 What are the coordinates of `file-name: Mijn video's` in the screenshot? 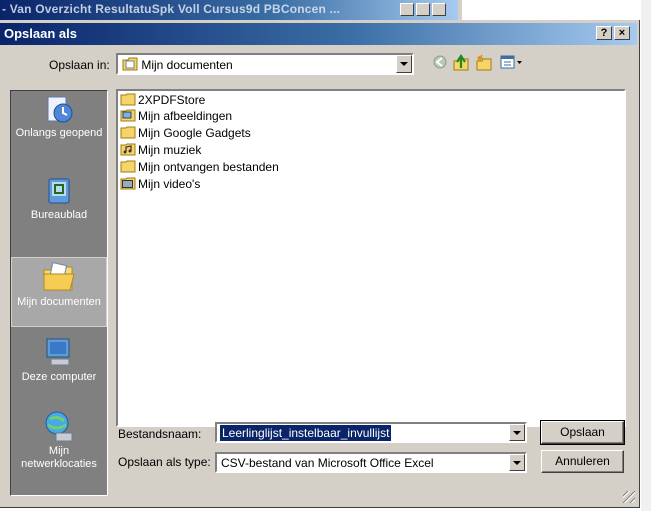 It's located at (169, 184).